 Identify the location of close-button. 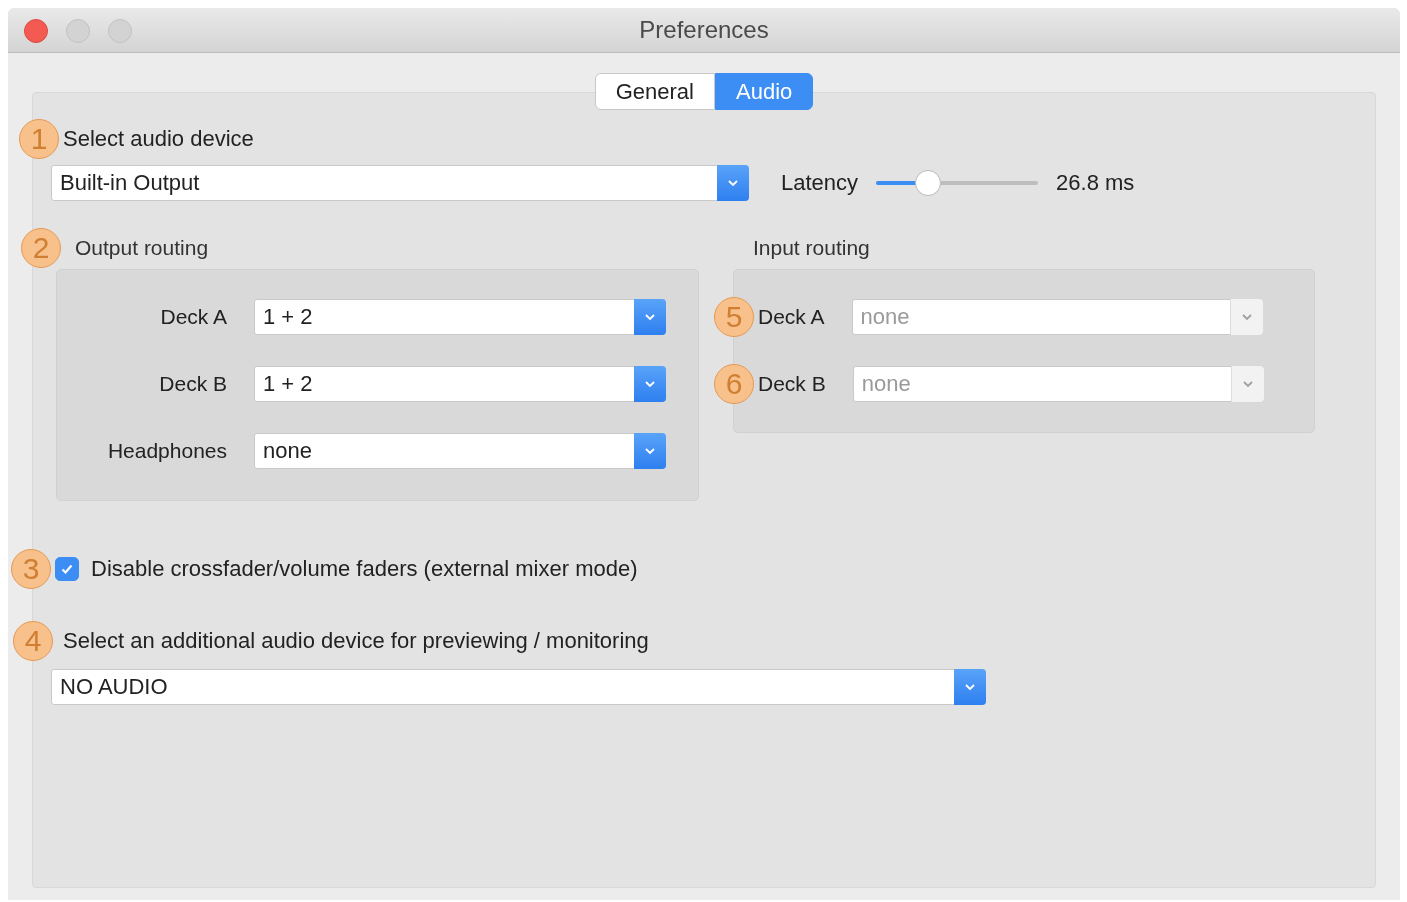
(36, 31).